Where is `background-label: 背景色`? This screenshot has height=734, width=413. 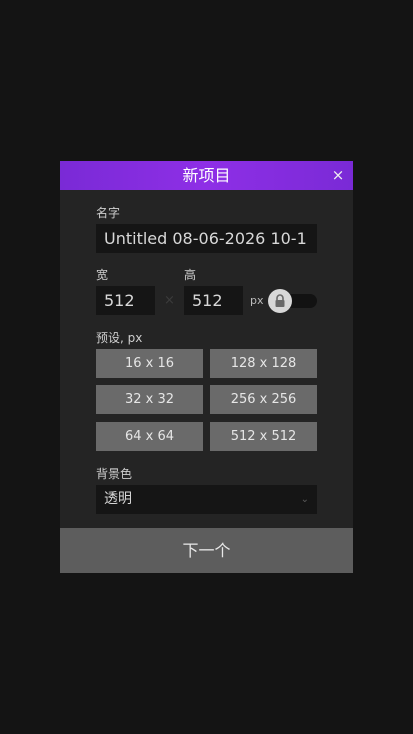
background-label: 背景色 is located at coordinates (114, 474).